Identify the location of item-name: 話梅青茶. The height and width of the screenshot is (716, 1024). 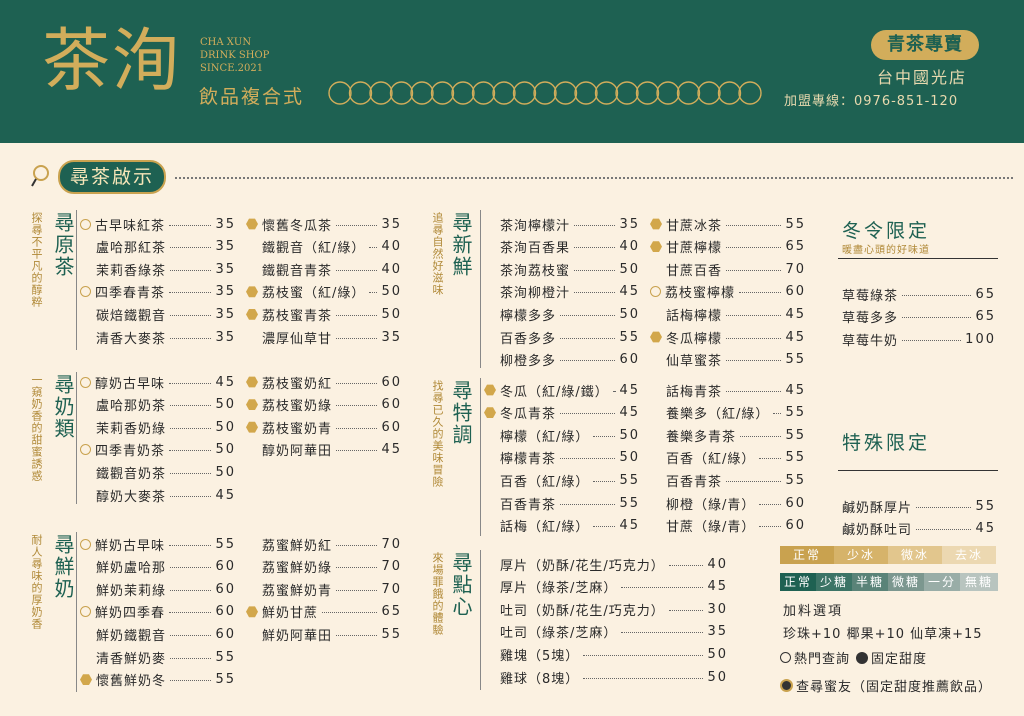
(694, 392).